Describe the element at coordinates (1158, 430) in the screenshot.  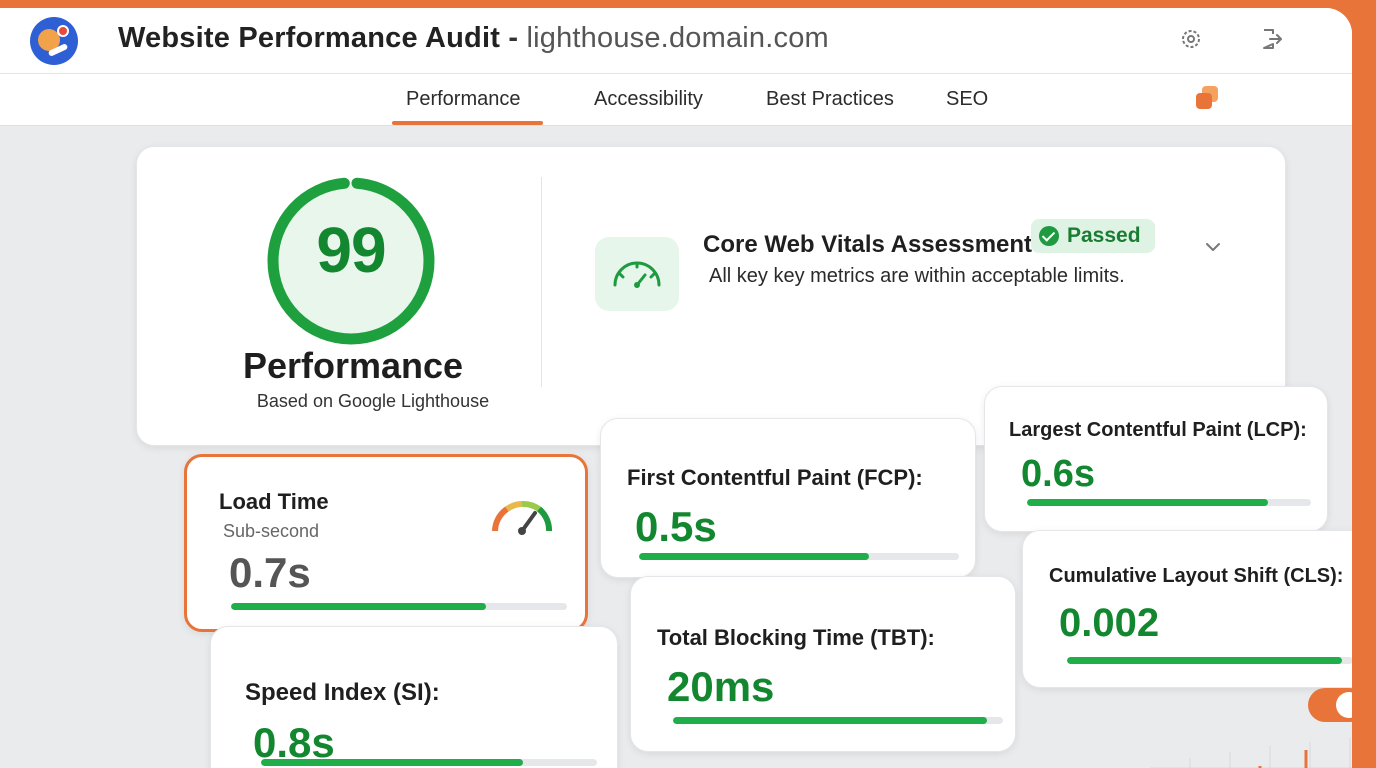
I see `metric-label: Largest Contentful Paint (LCP):` at that location.